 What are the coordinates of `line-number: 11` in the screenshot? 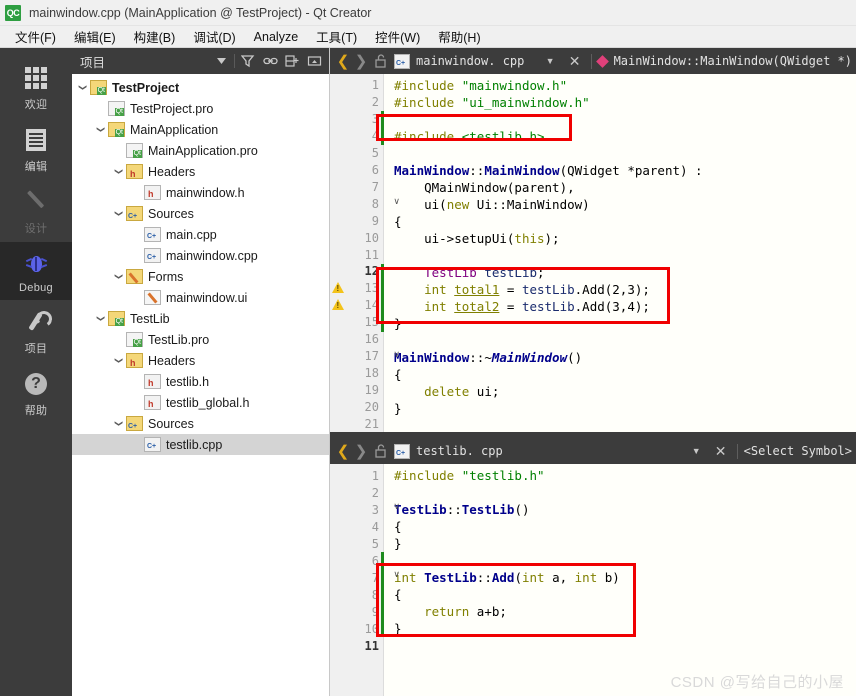 It's located at (371, 254).